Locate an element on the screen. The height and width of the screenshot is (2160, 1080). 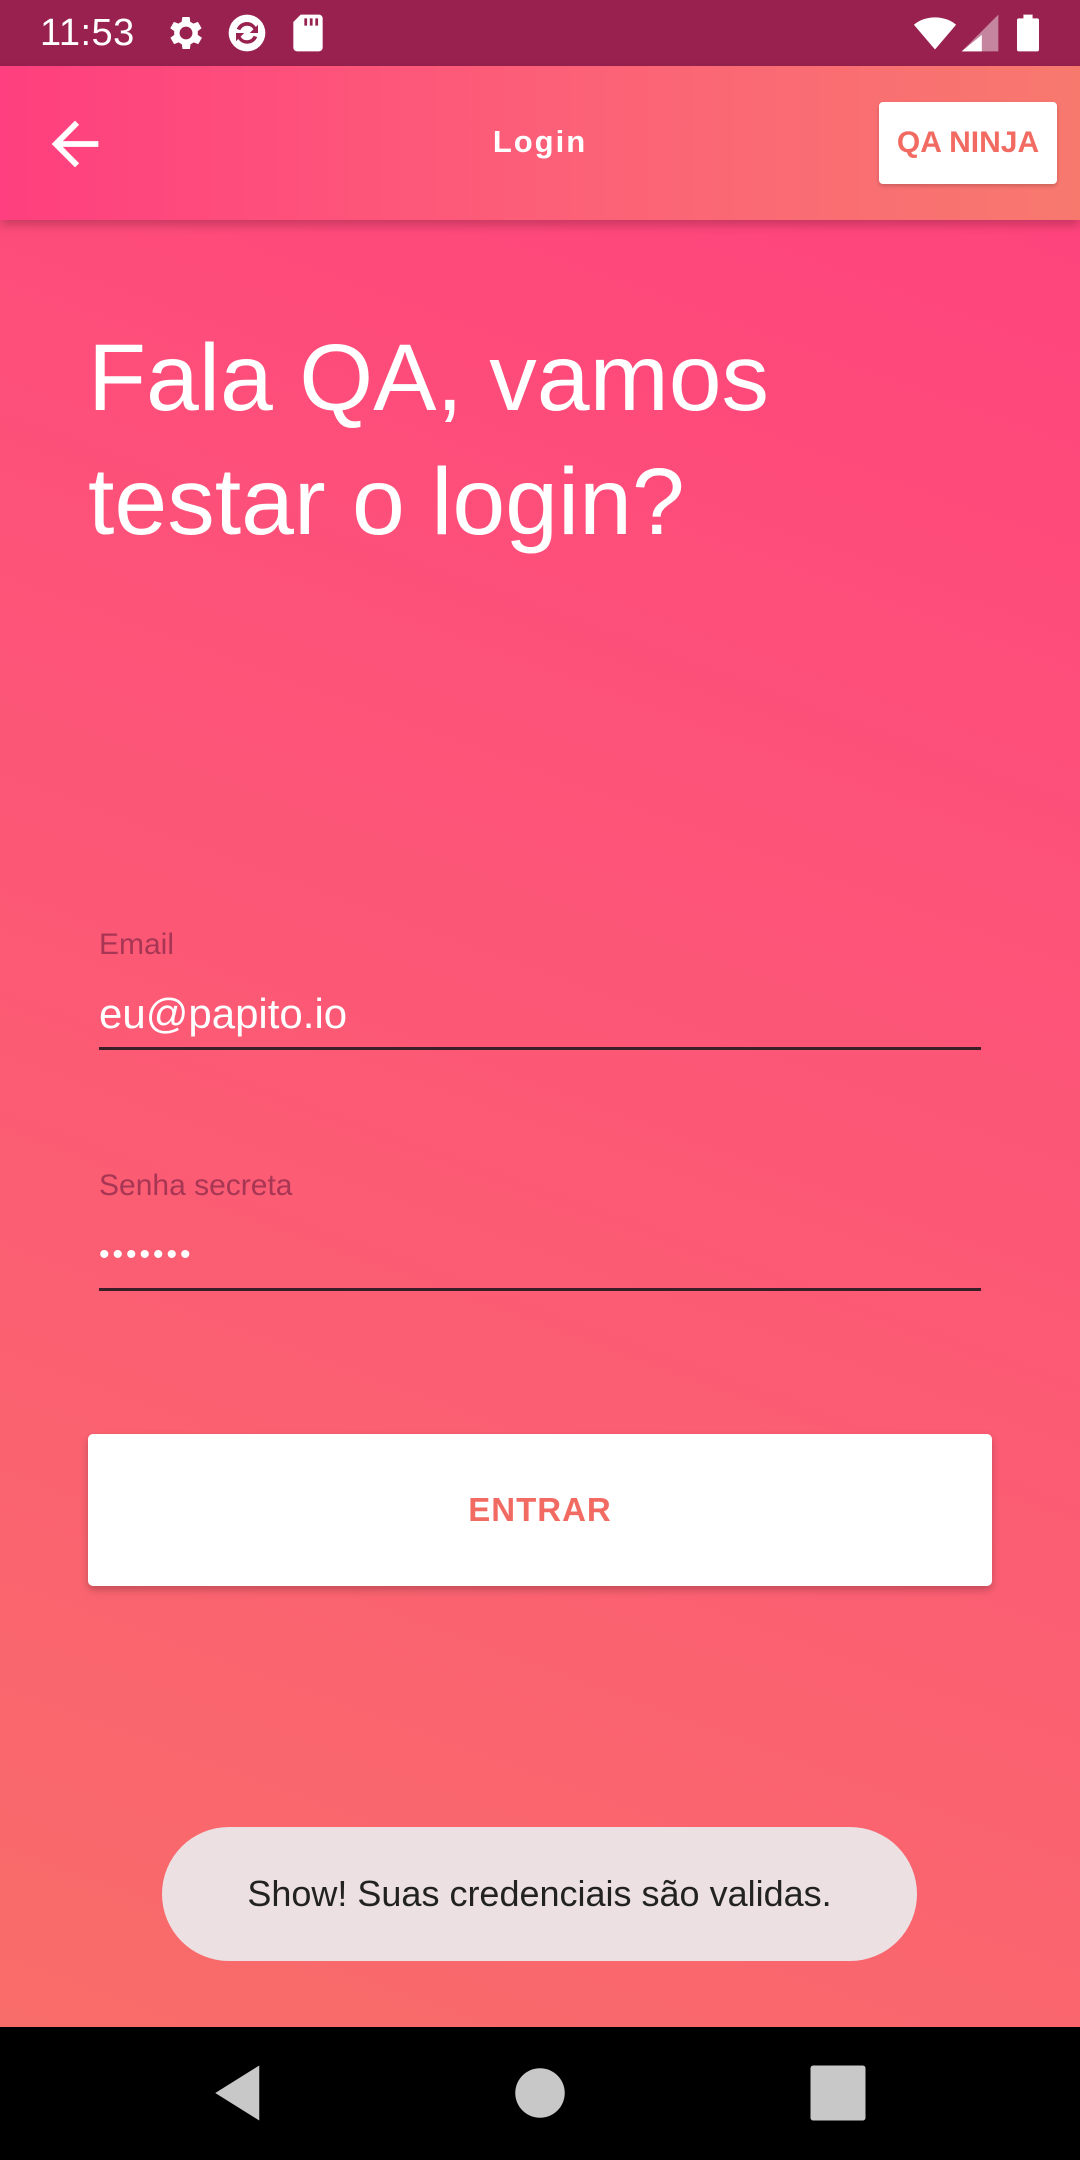
password-field is located at coordinates (540, 1256).